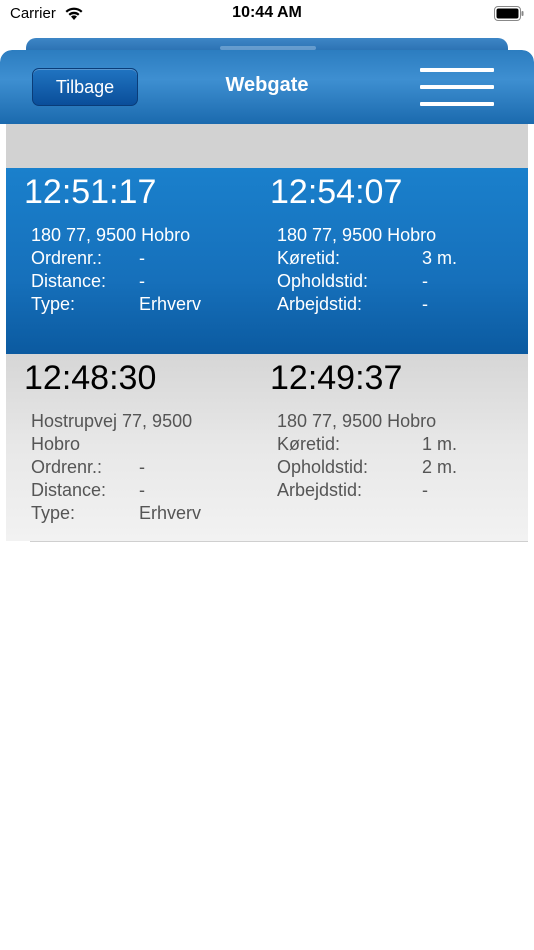  I want to click on field-value: 1 m., so click(440, 444).